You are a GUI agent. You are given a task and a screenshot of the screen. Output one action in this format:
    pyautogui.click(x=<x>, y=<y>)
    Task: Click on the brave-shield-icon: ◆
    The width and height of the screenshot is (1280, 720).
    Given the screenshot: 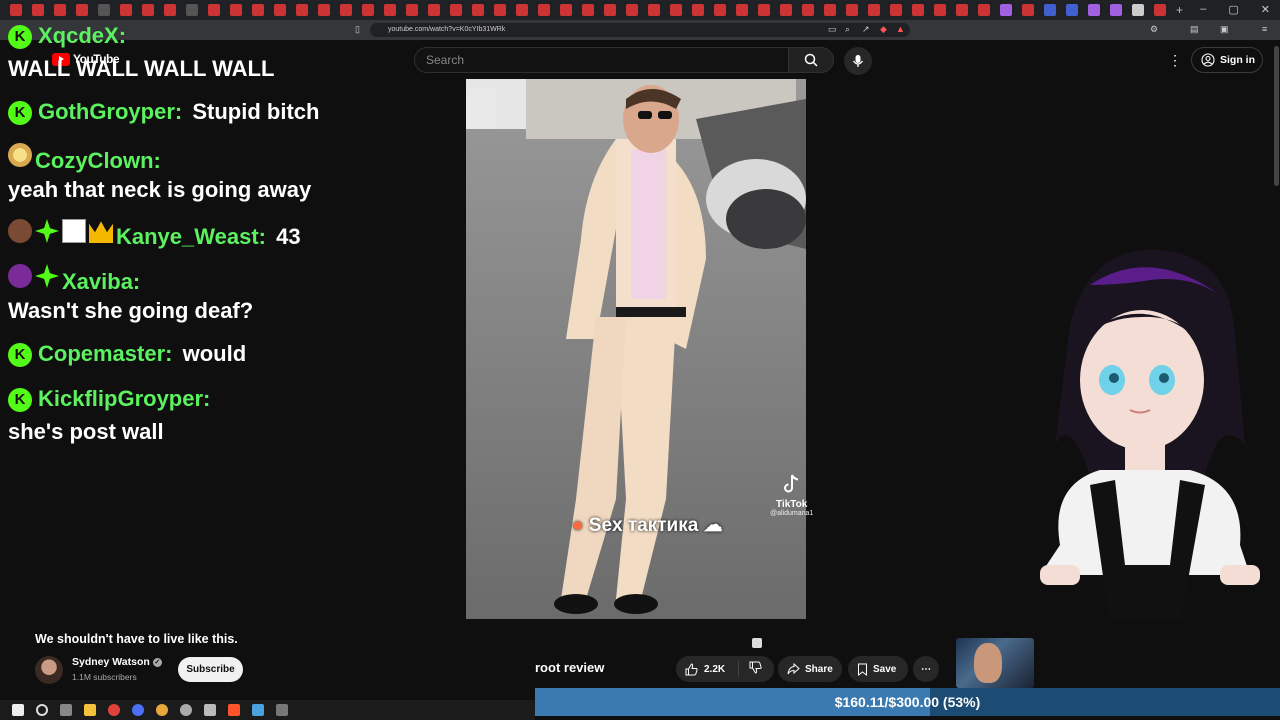 What is the action you would take?
    pyautogui.click(x=883, y=29)
    